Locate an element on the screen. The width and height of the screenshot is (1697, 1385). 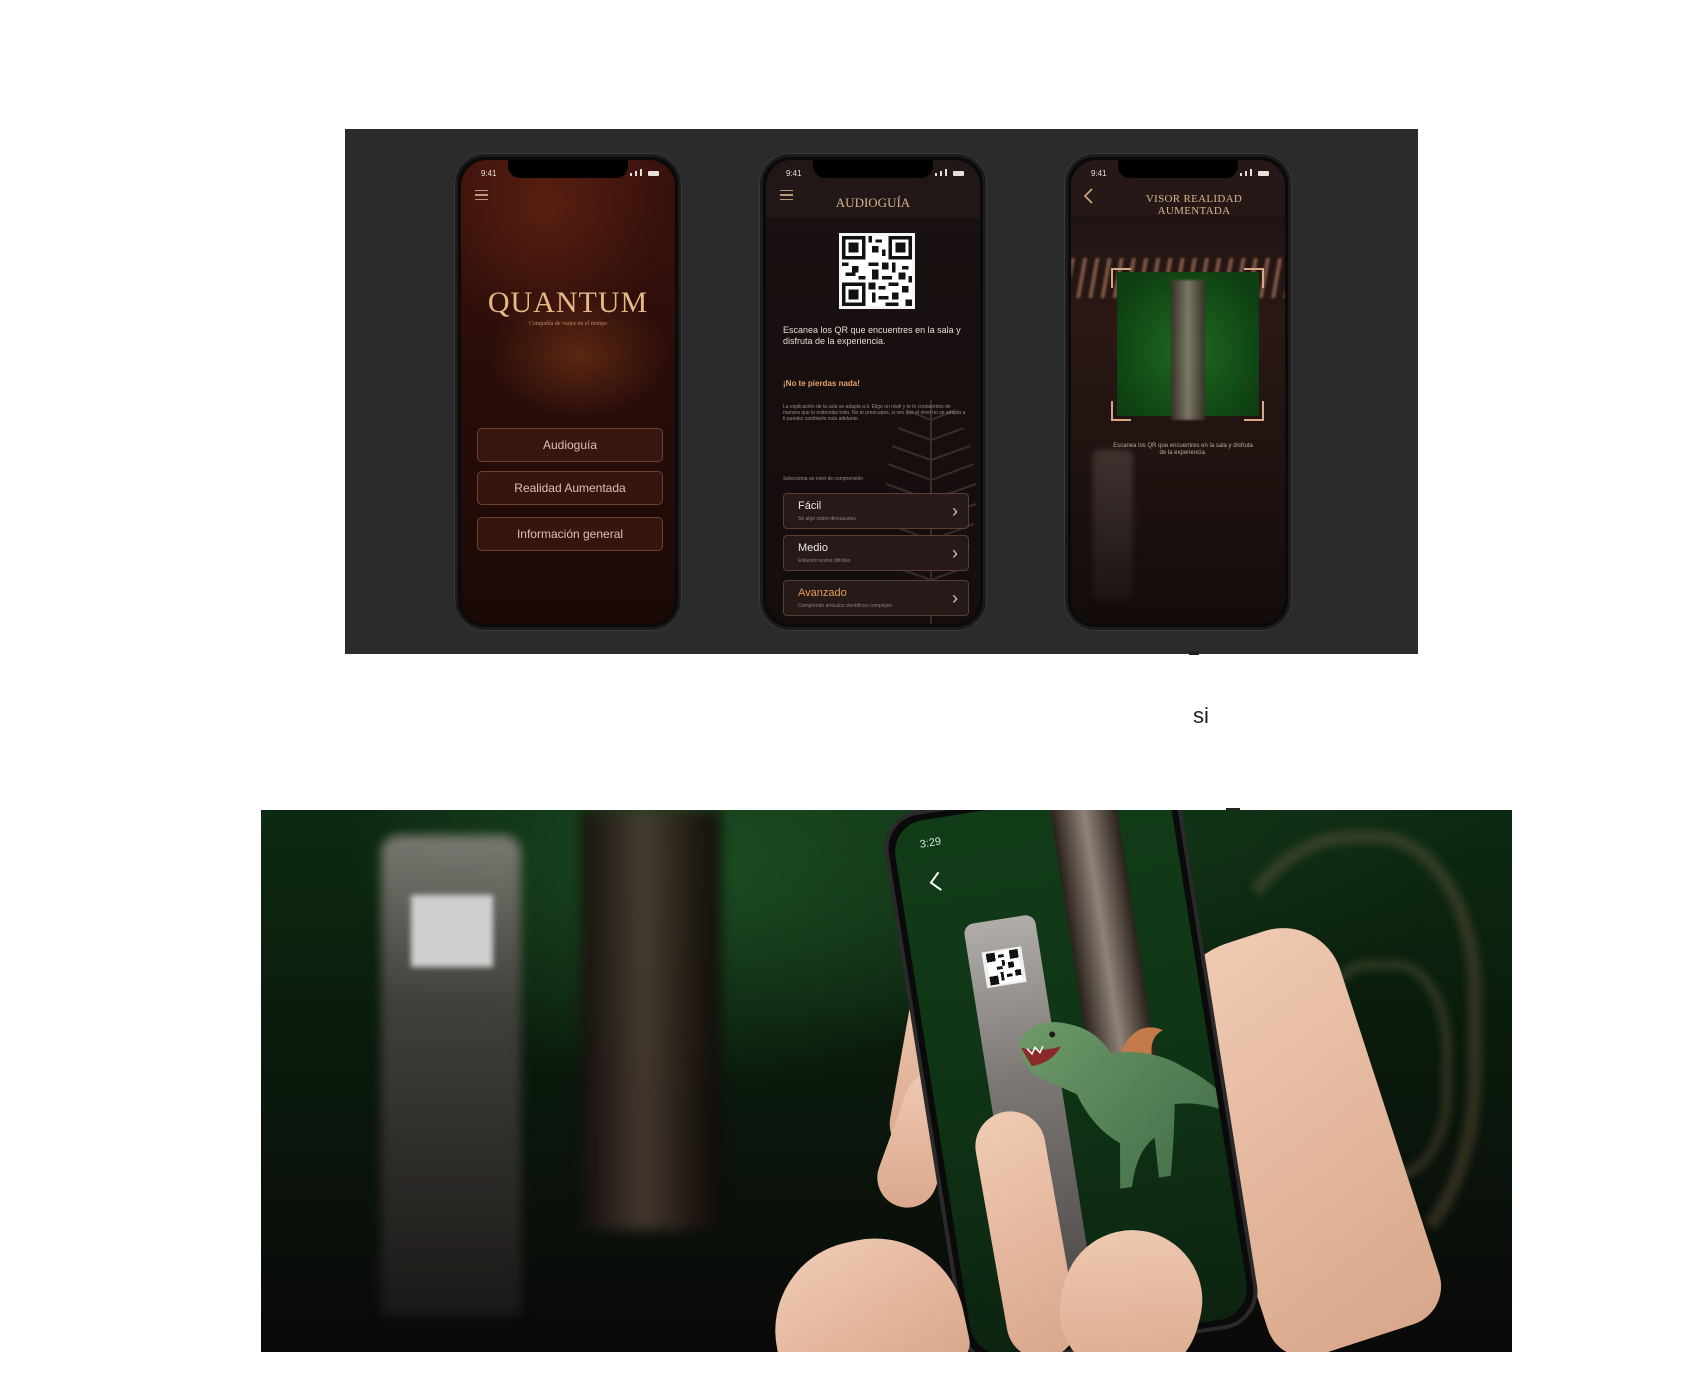
audioguide-button: Audioguía is located at coordinates (570, 445).